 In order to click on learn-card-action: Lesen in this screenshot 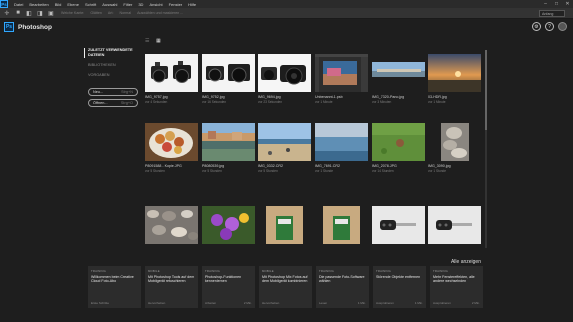, I will do `click(323, 303)`.